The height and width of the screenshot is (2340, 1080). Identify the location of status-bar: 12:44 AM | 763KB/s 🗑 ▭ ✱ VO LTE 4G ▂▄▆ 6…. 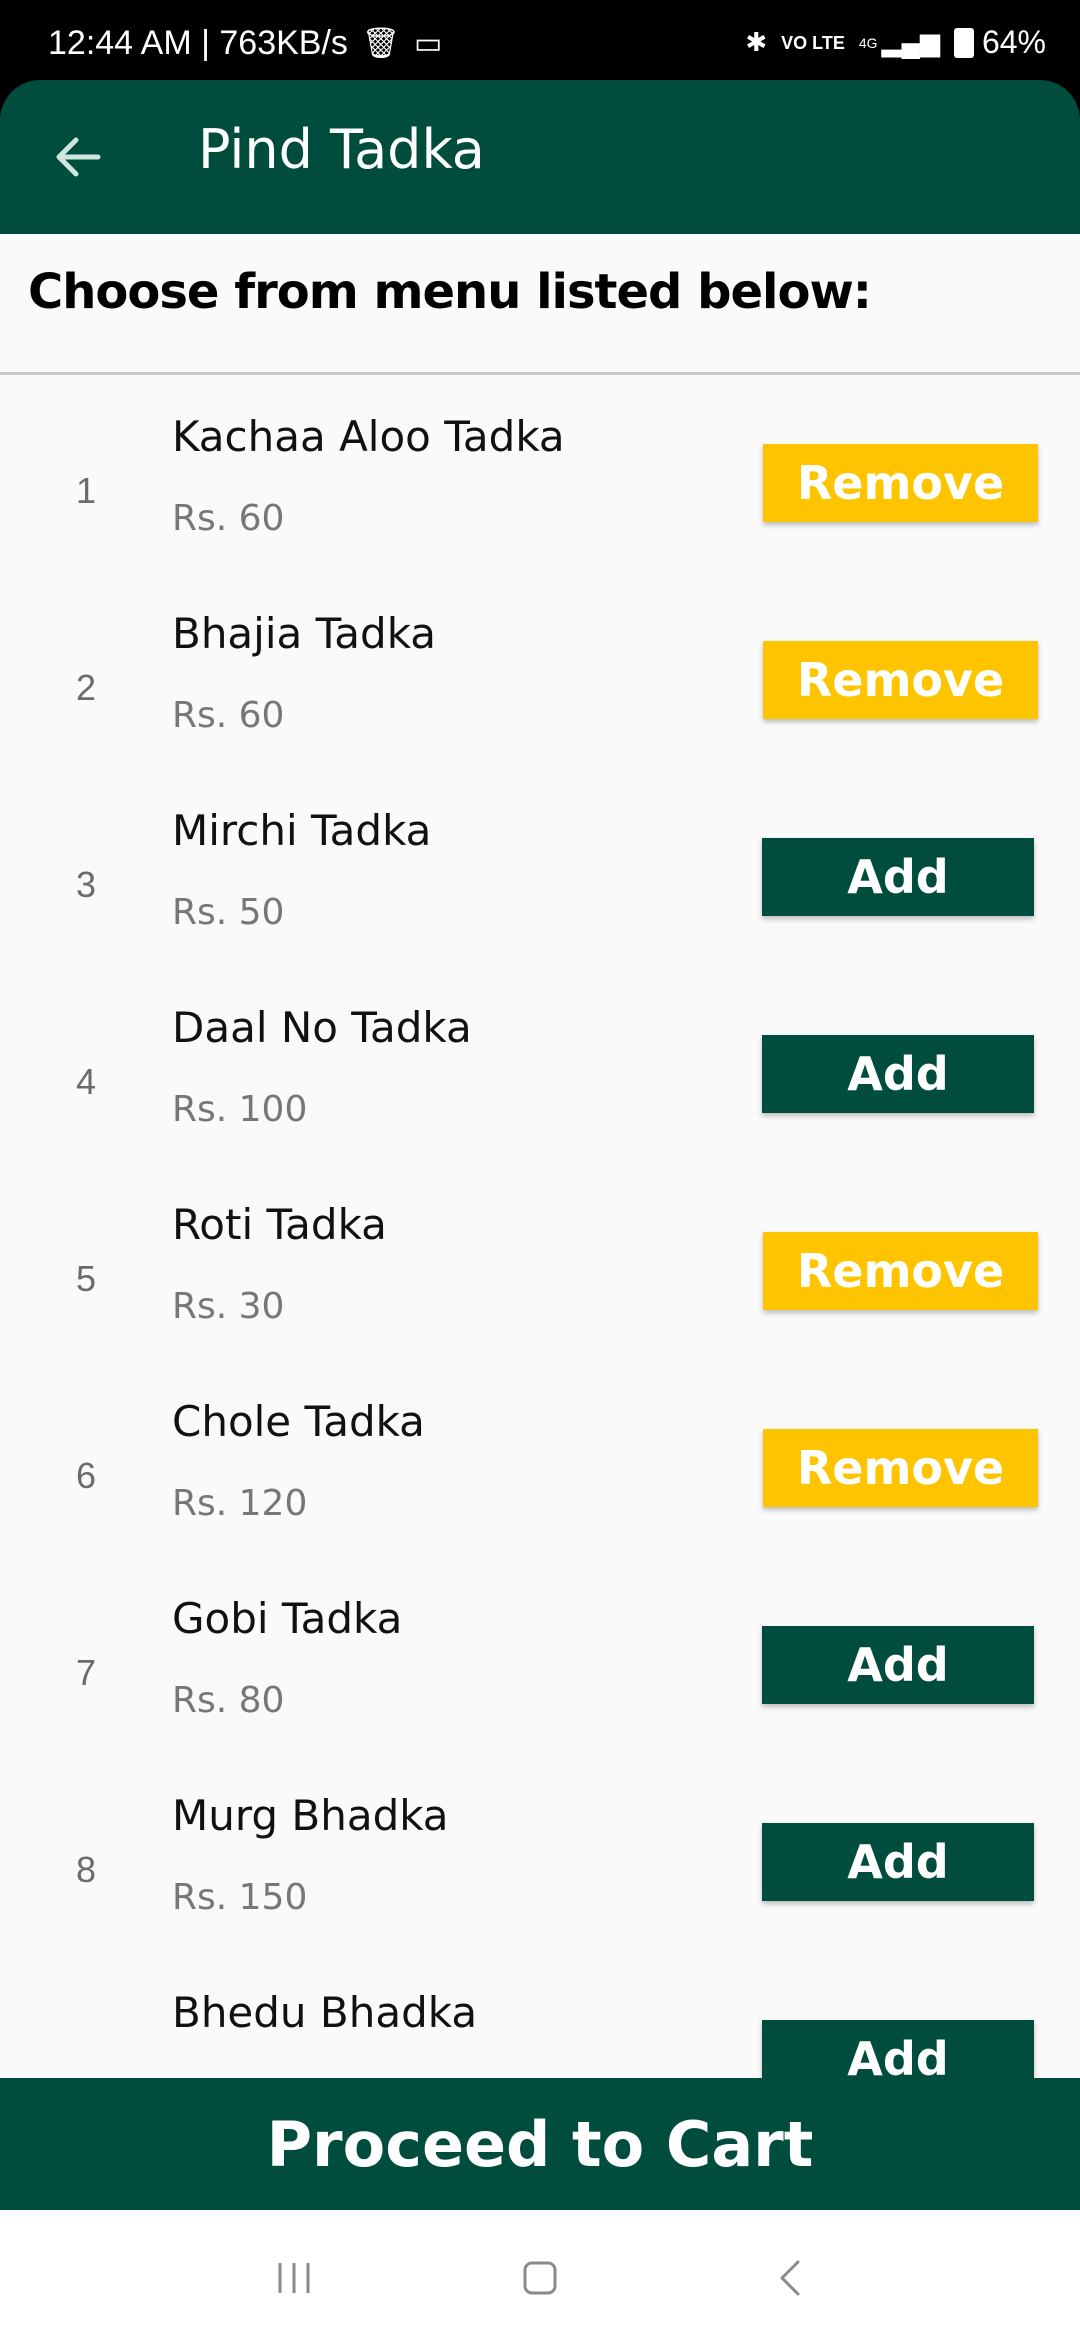
(540, 40).